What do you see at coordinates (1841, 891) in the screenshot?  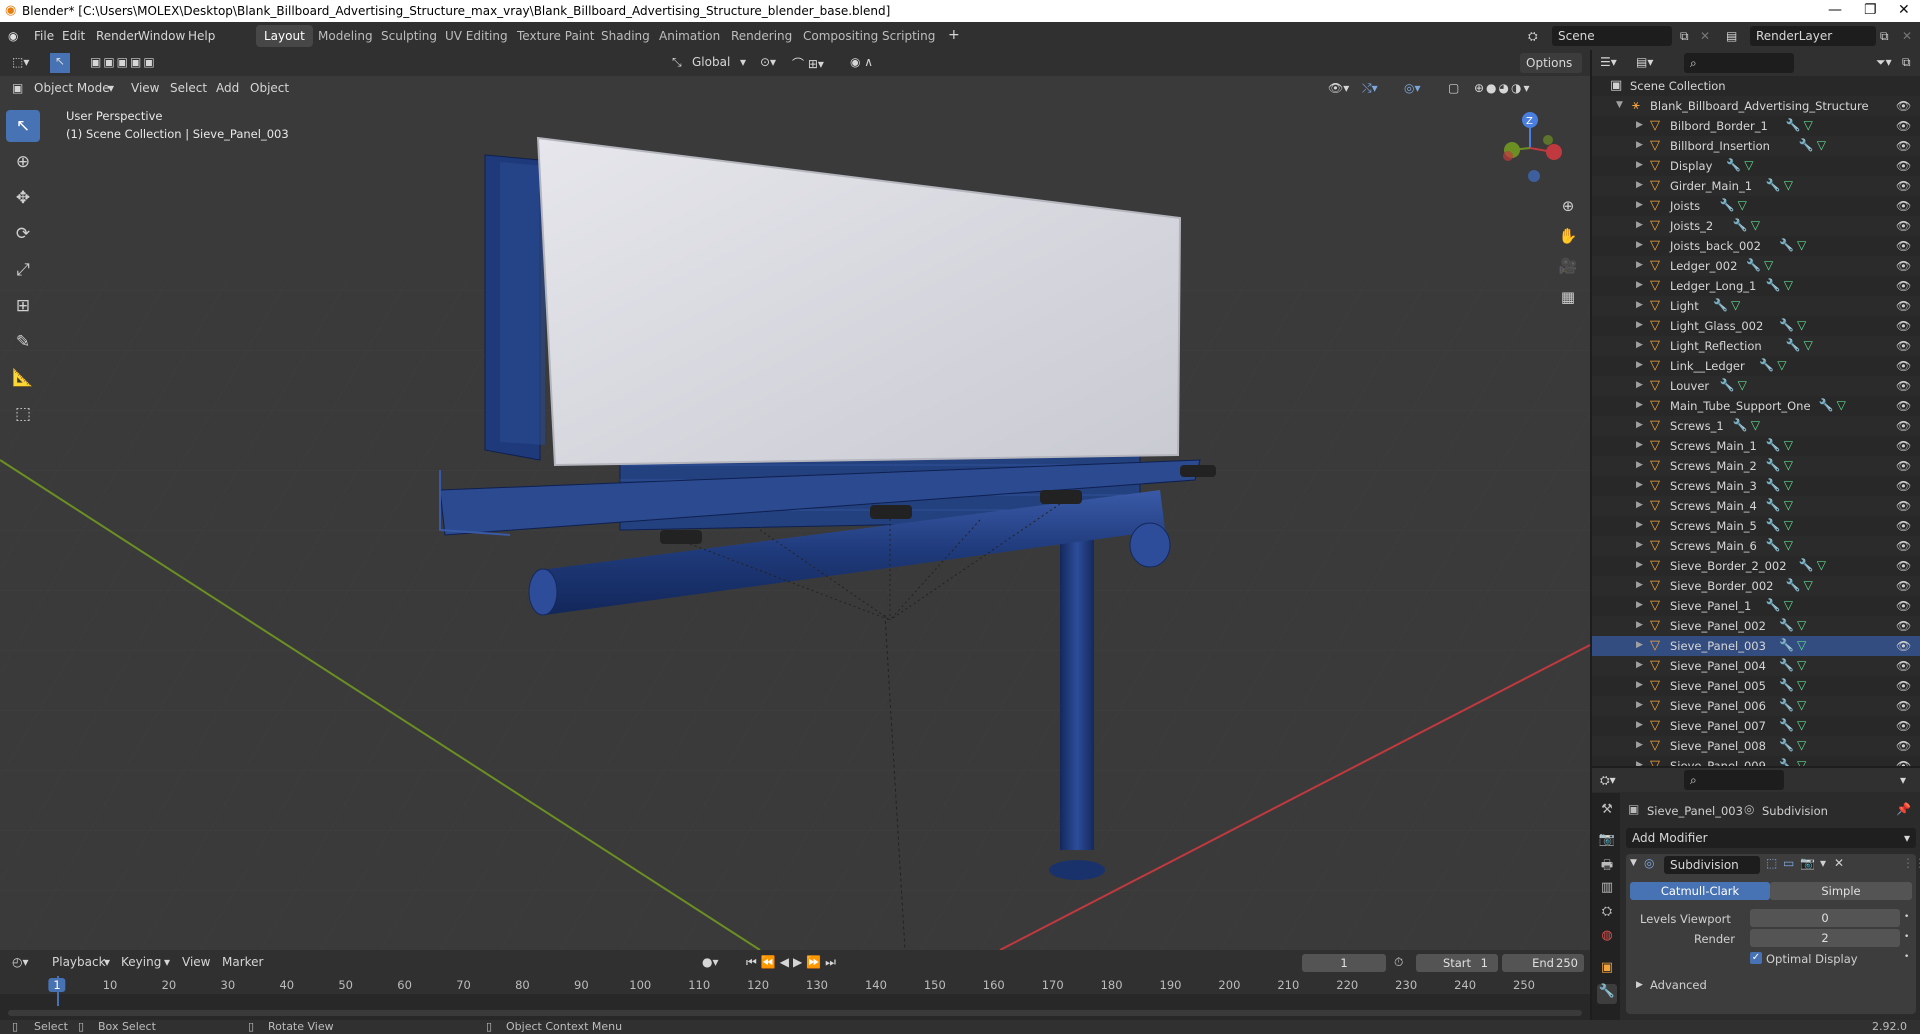 I see `simple-button: Simple` at bounding box center [1841, 891].